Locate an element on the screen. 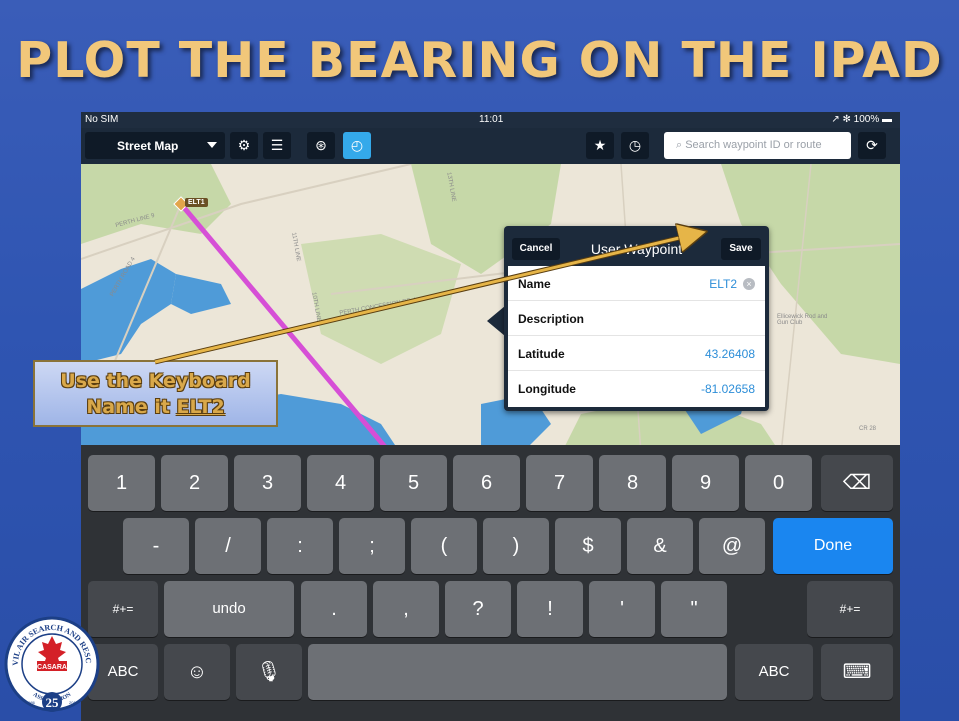  clock-icon: ◷ is located at coordinates (635, 145).